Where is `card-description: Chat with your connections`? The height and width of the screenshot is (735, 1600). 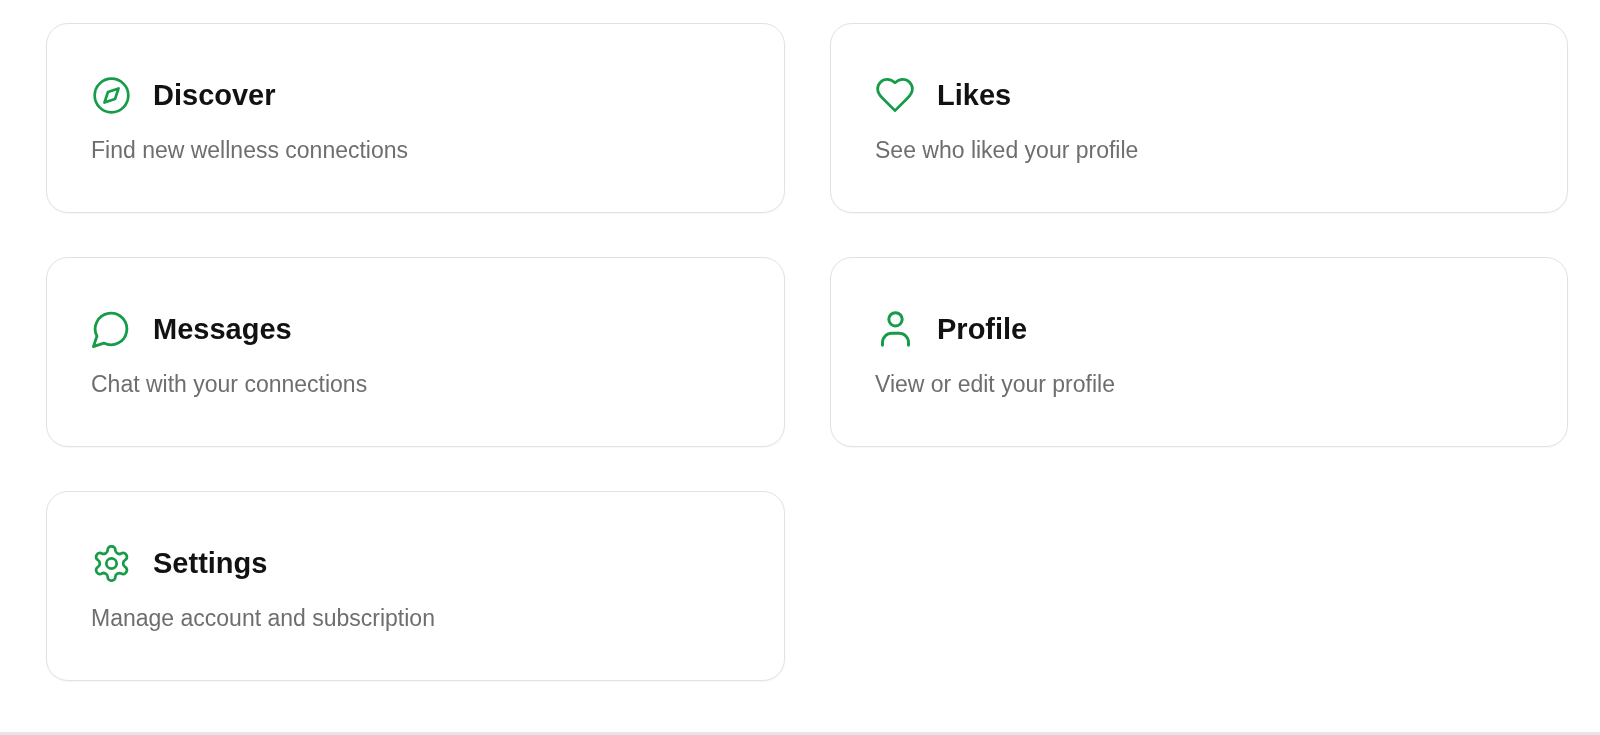 card-description: Chat with your connections is located at coordinates (229, 384).